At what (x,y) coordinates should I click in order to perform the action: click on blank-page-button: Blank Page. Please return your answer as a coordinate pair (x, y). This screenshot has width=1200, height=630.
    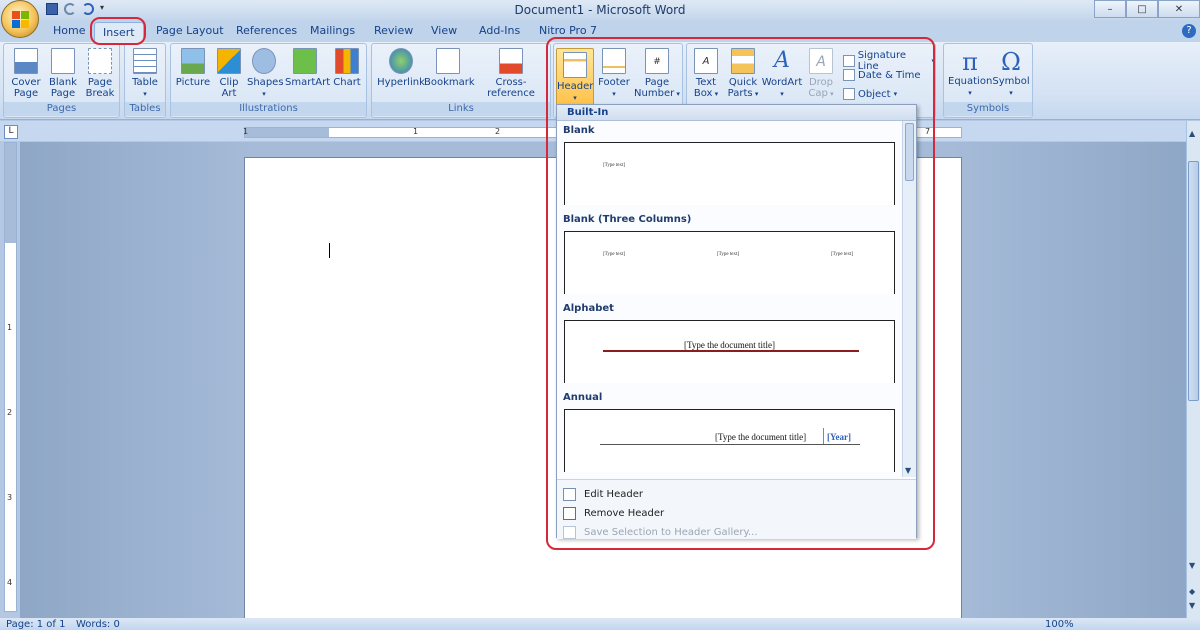
    Looking at the image, I should click on (63, 73).